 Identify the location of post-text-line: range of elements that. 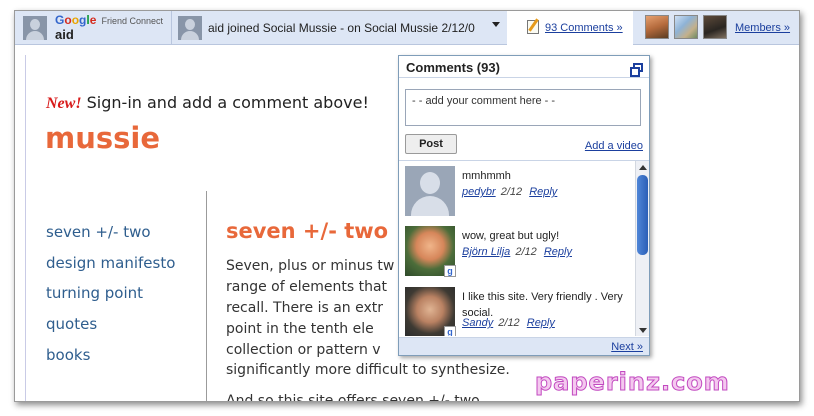
(307, 287).